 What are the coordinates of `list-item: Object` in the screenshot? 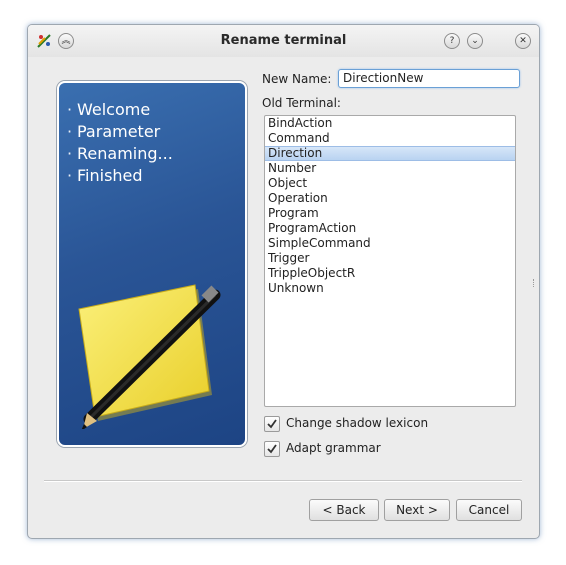 It's located at (390, 183).